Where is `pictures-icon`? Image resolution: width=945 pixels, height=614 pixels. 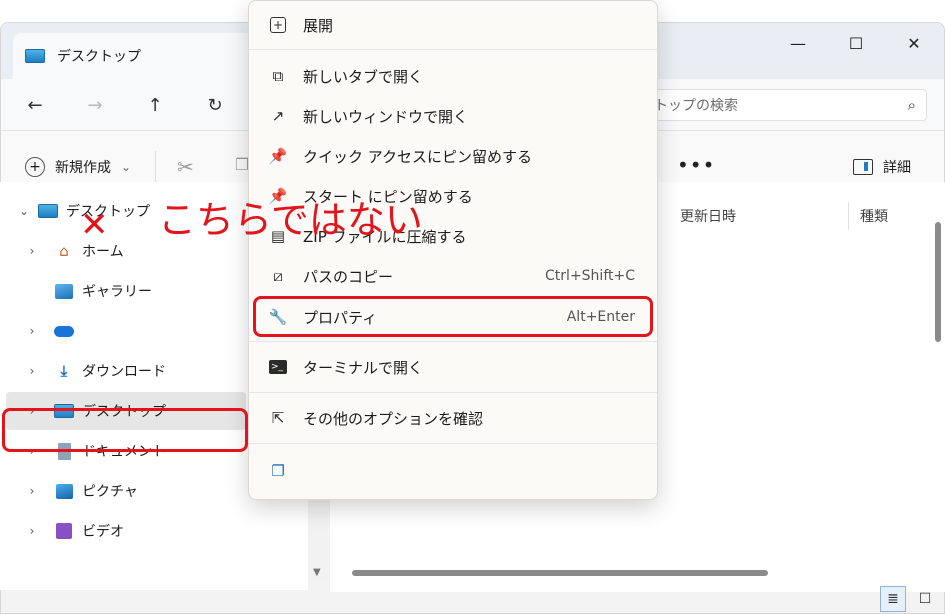 pictures-icon is located at coordinates (64, 491).